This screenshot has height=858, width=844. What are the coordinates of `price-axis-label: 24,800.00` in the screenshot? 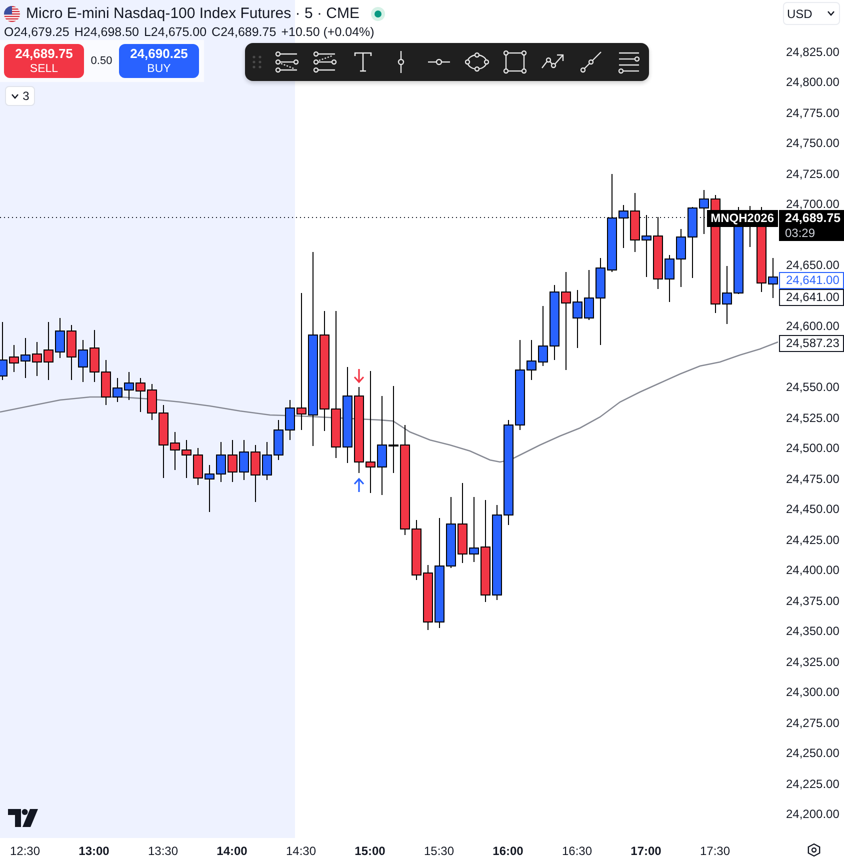 It's located at (813, 82).